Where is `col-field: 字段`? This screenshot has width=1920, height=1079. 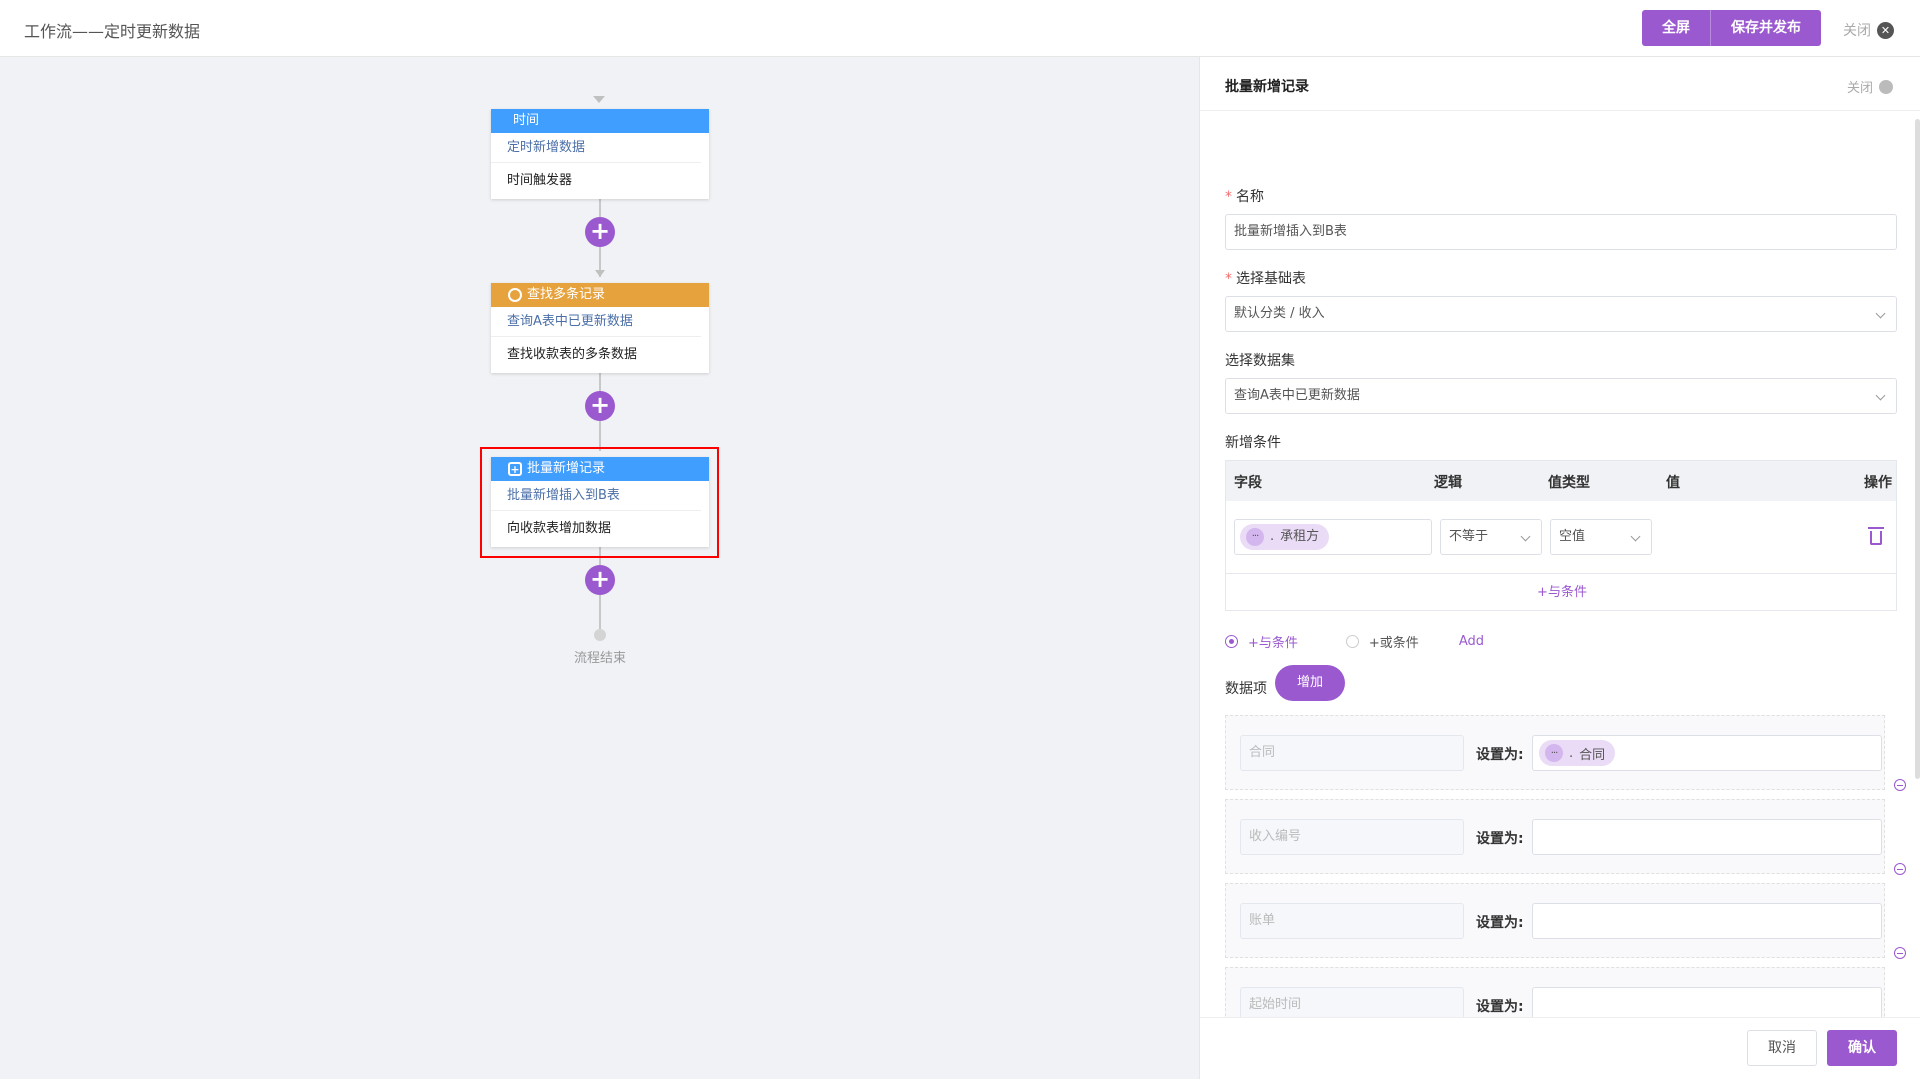 col-field: 字段 is located at coordinates (1248, 483).